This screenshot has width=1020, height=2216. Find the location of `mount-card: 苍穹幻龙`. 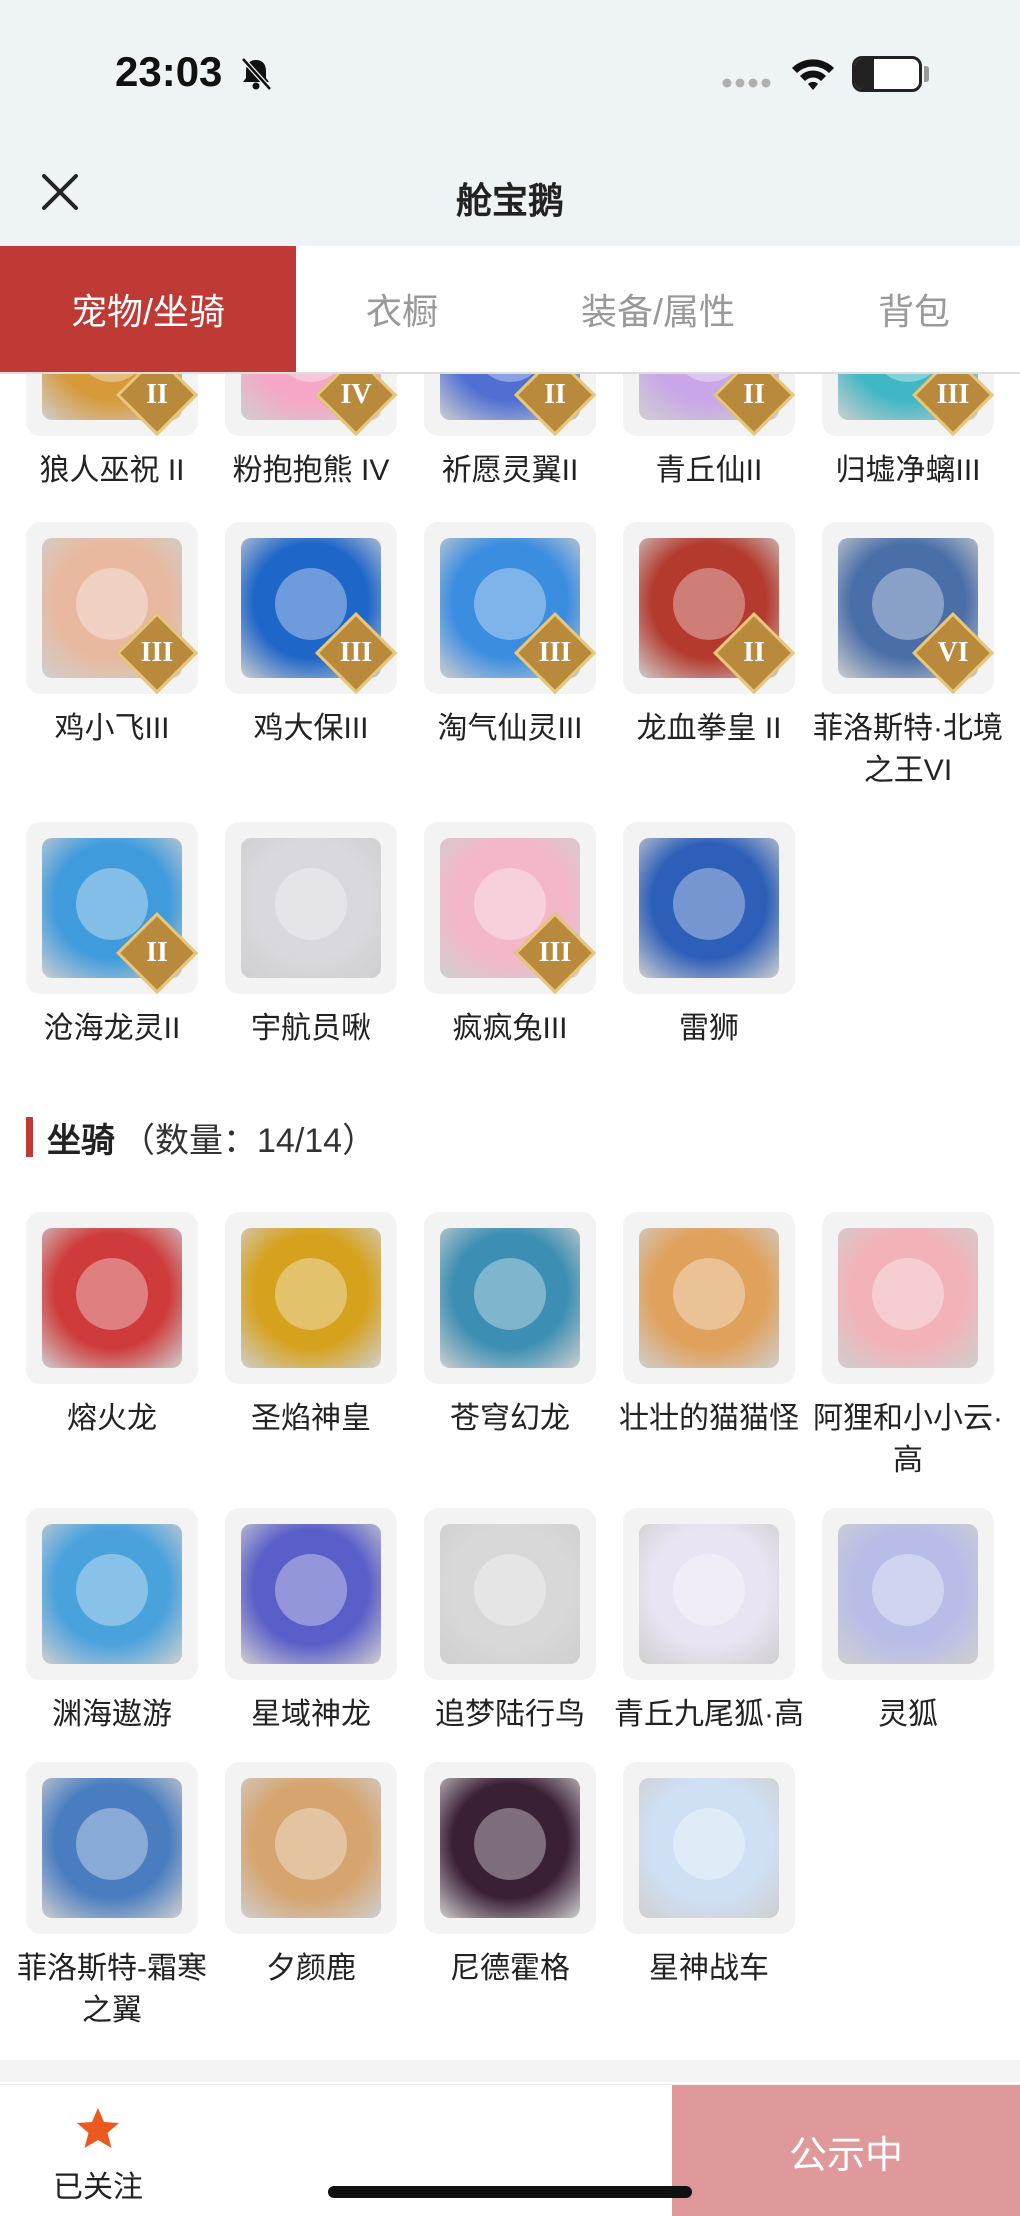

mount-card: 苍穹幻龙 is located at coordinates (510, 1347).